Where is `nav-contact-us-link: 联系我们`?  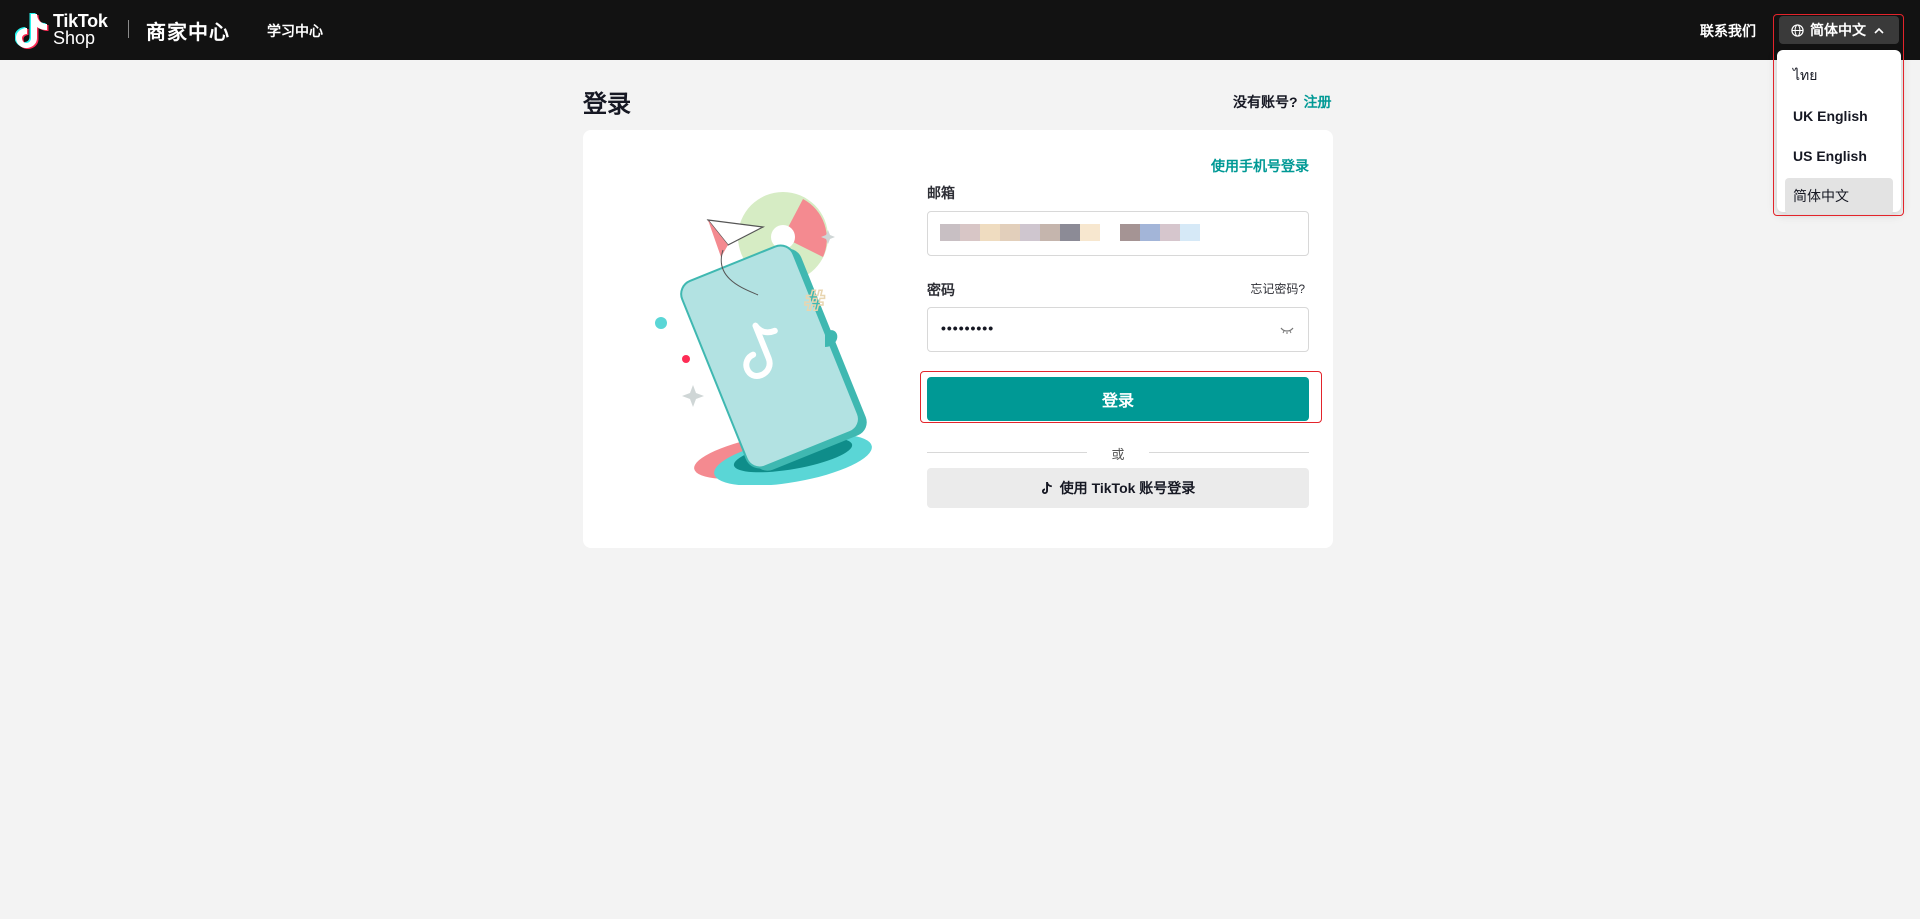 nav-contact-us-link: 联系我们 is located at coordinates (1728, 31).